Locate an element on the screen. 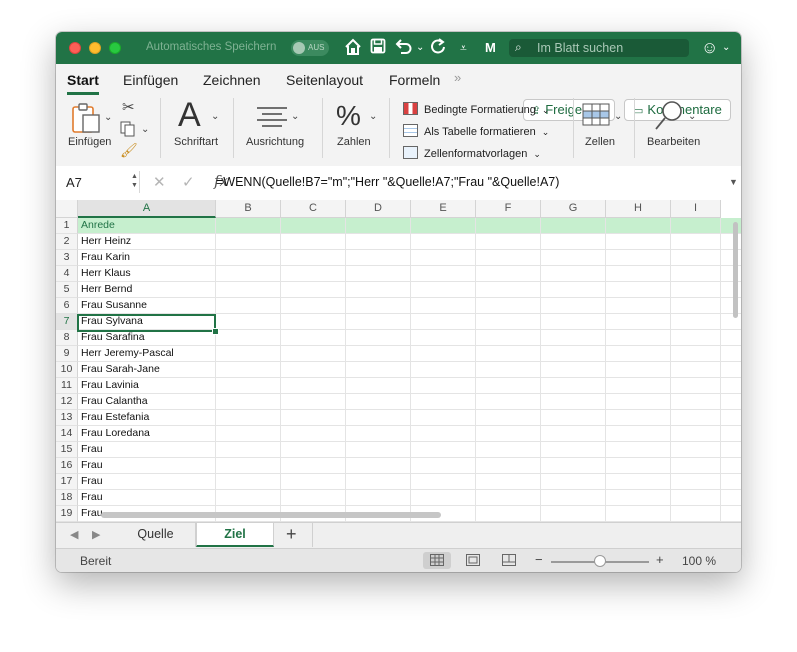 This screenshot has height=652, width=797. home-icon is located at coordinates (353, 50).